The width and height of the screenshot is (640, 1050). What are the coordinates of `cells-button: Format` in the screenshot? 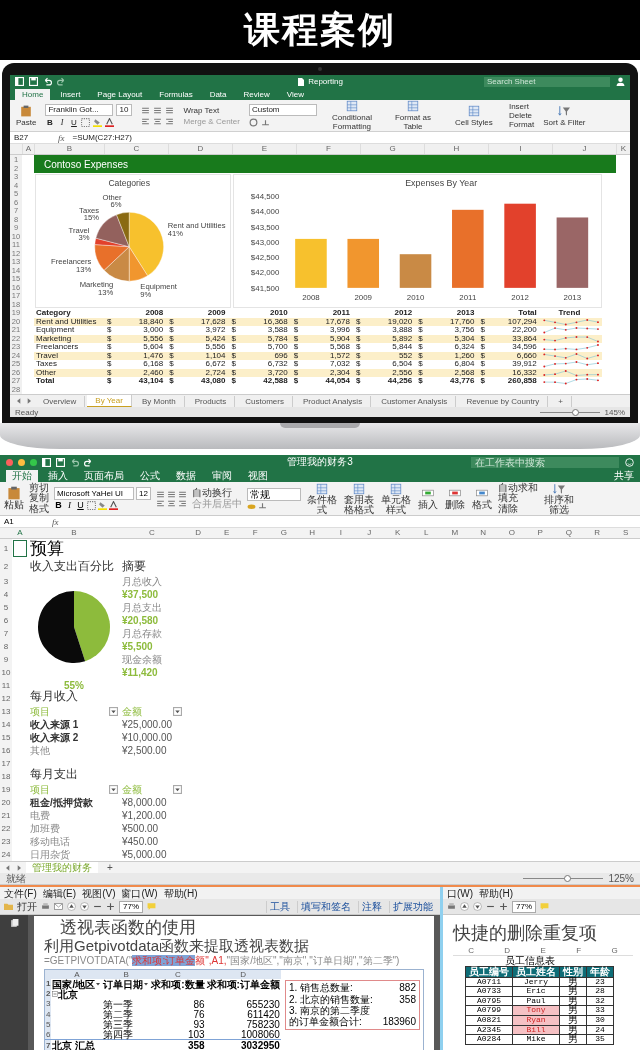 It's located at (521, 124).